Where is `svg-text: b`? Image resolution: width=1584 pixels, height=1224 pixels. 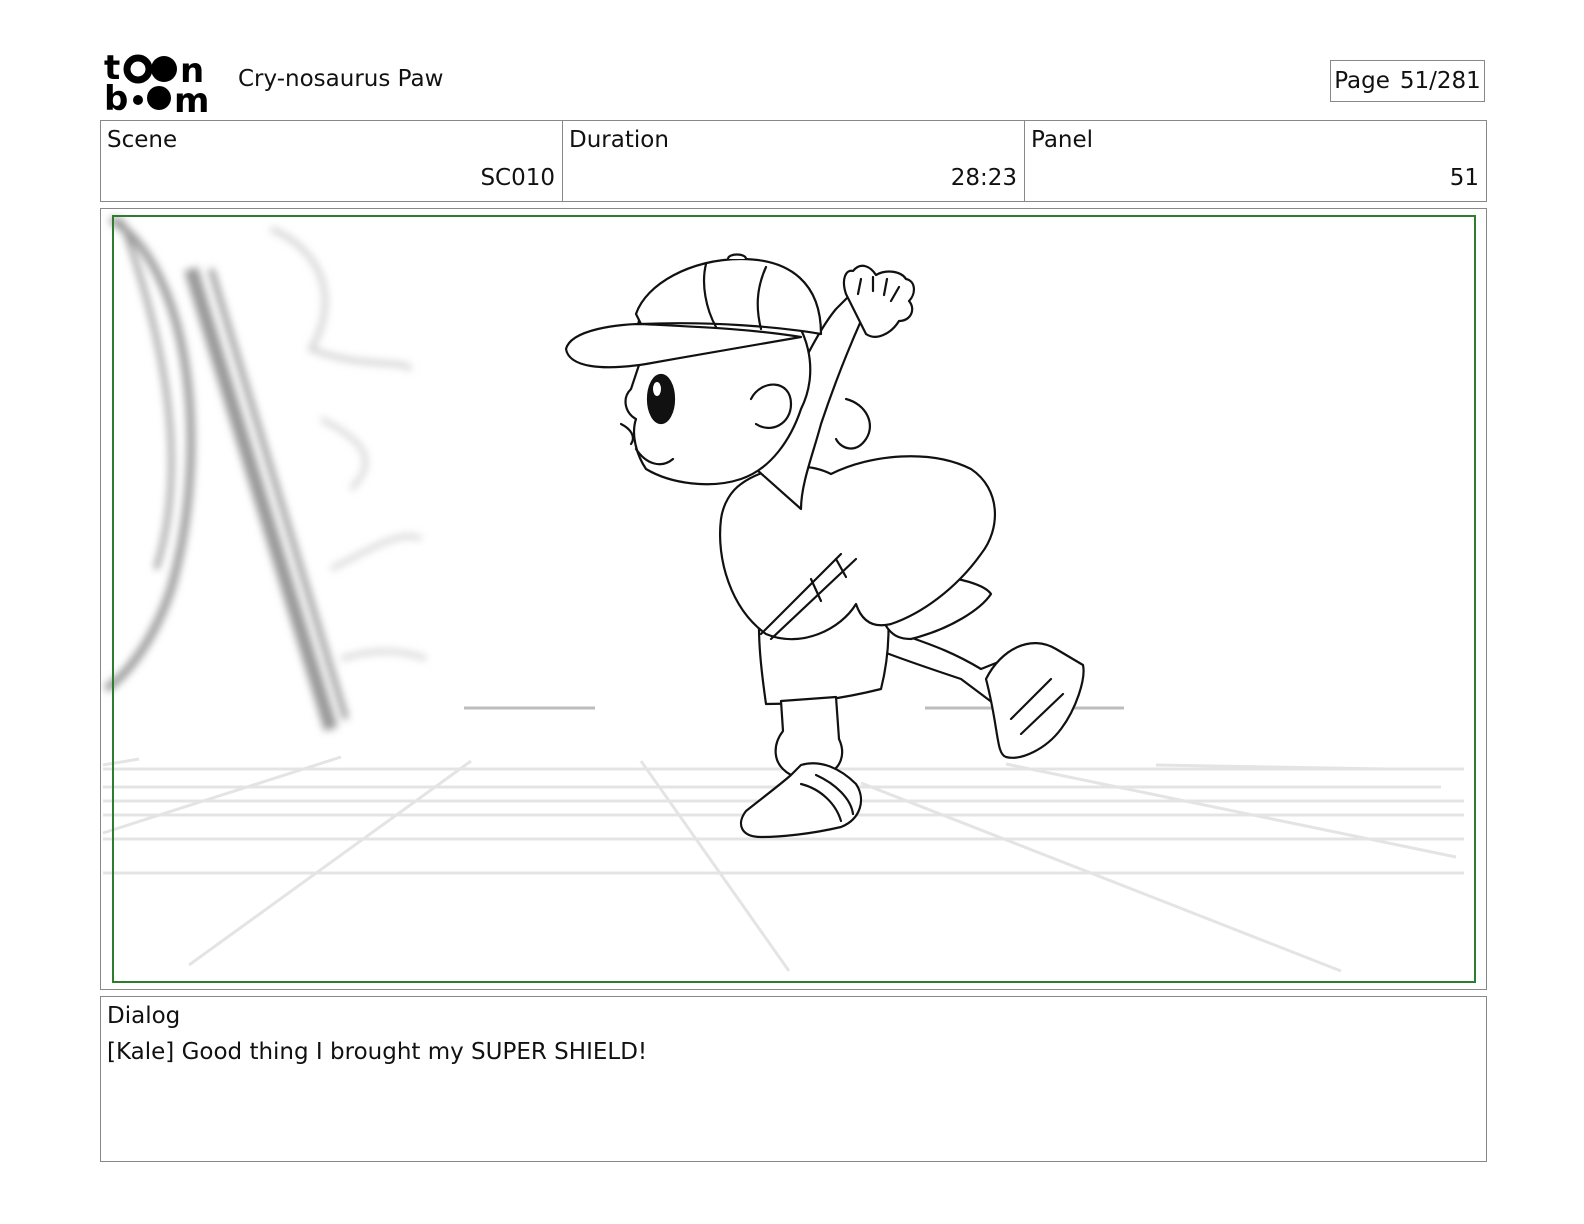 svg-text: b is located at coordinates (116, 96).